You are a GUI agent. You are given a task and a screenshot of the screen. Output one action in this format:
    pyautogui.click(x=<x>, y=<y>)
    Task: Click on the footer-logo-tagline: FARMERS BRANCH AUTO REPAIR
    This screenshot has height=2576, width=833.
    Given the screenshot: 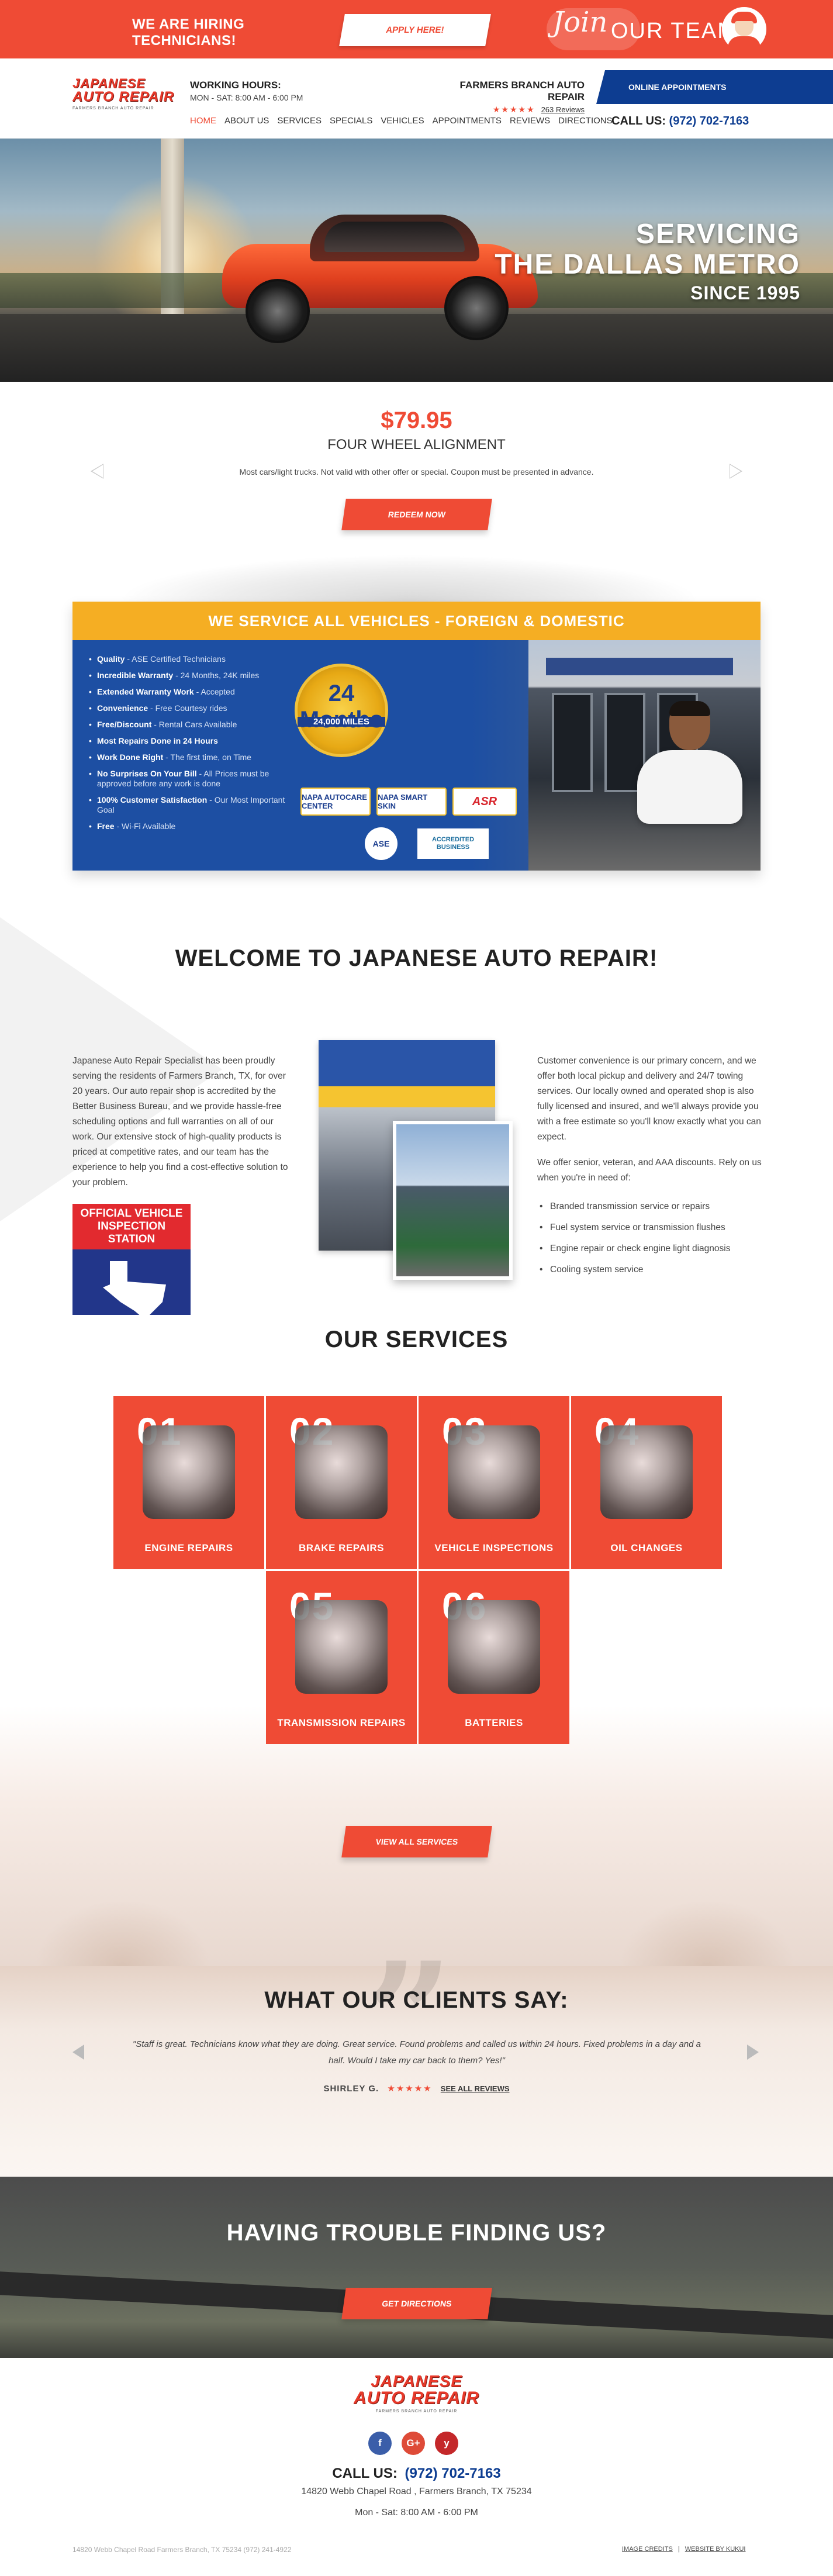 What is the action you would take?
    pyautogui.click(x=416, y=2411)
    